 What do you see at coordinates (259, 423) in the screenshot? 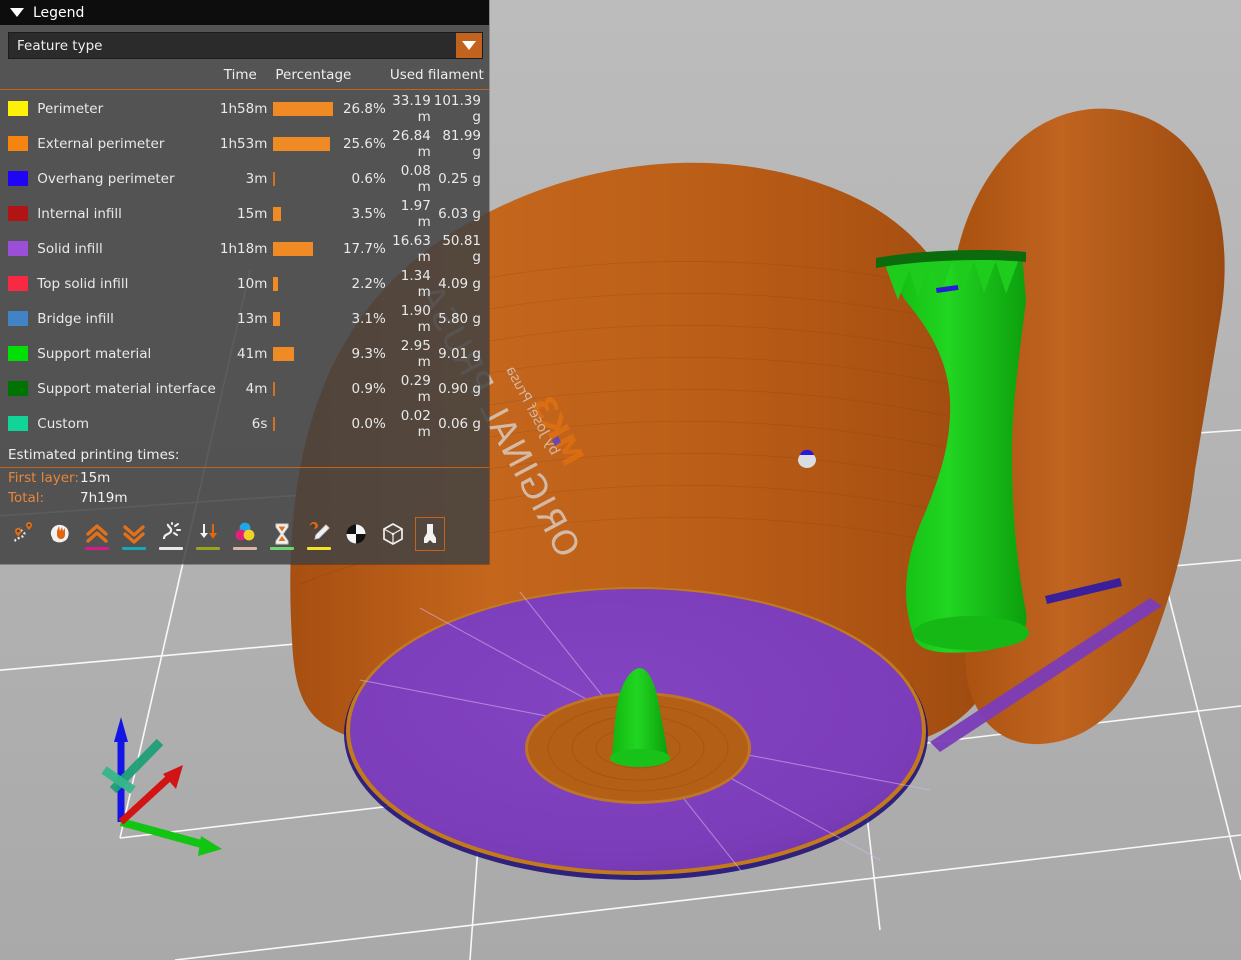
I see `feature-time: 6s` at bounding box center [259, 423].